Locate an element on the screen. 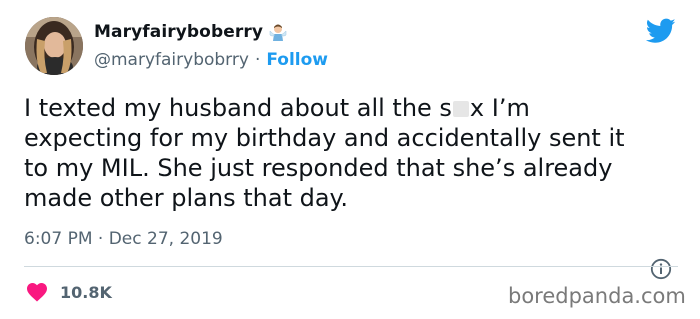  tweet-line: made other plans that day. is located at coordinates (186, 198).